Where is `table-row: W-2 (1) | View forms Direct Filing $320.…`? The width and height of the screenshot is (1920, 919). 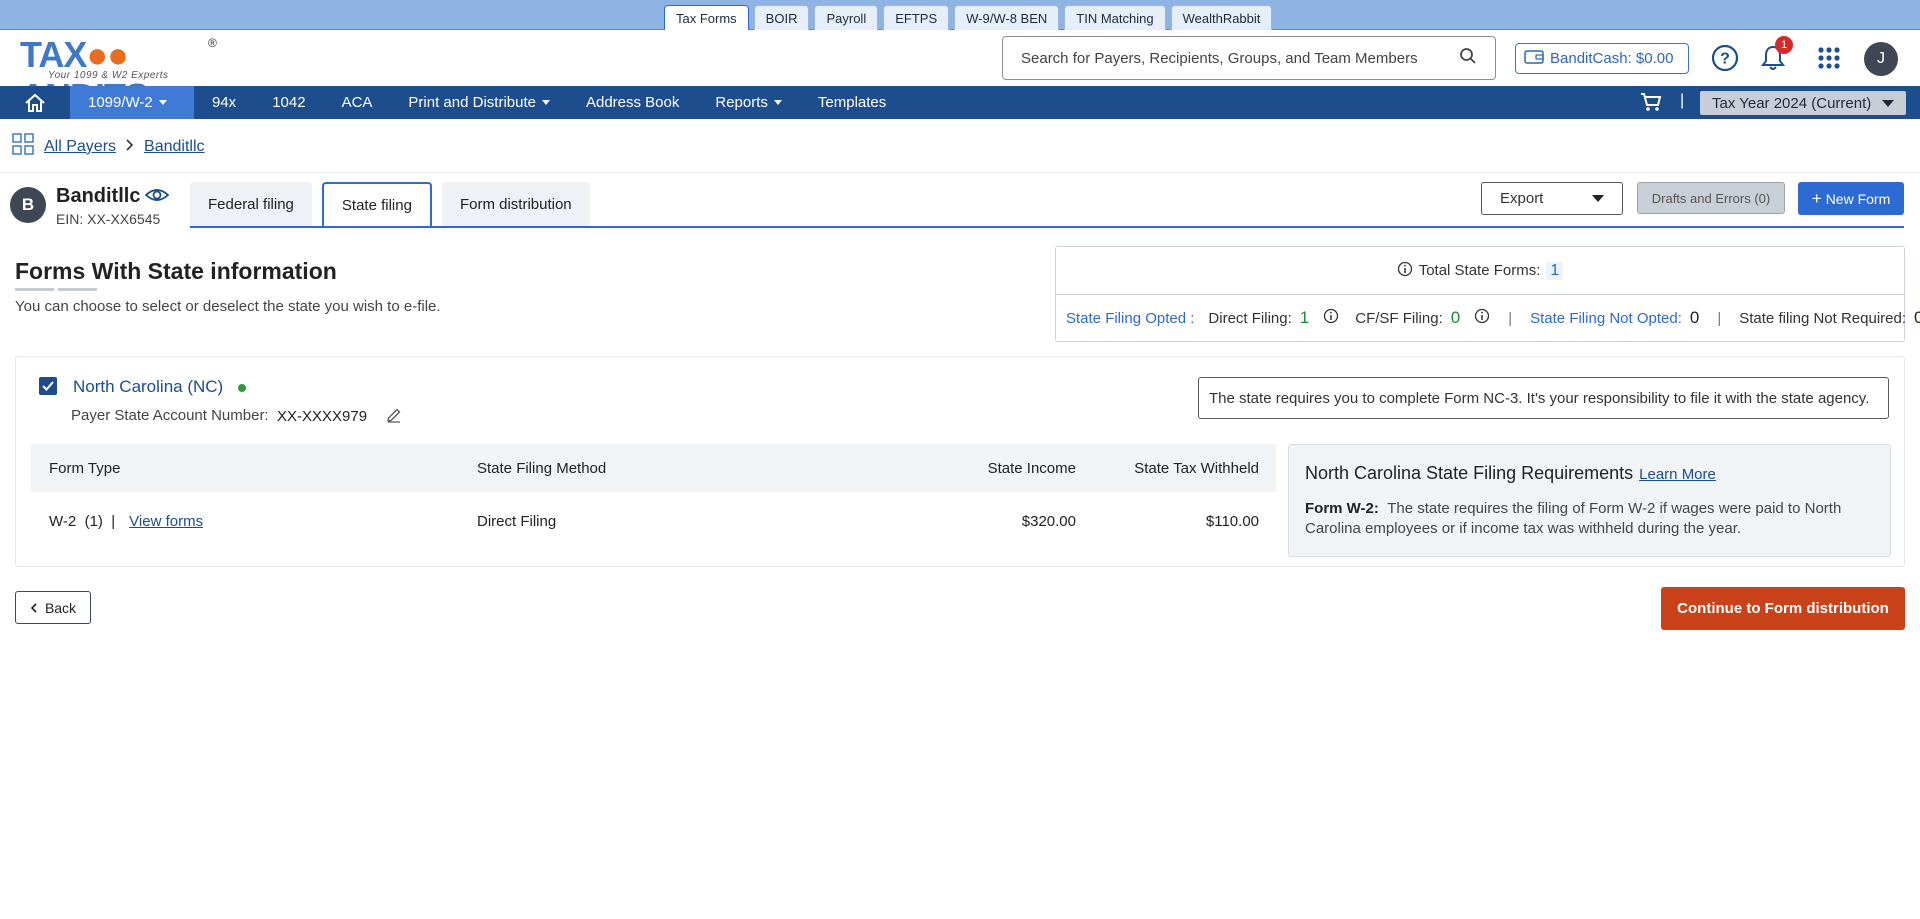 table-row: W-2 (1) | View forms Direct Filing $320.… is located at coordinates (653, 521).